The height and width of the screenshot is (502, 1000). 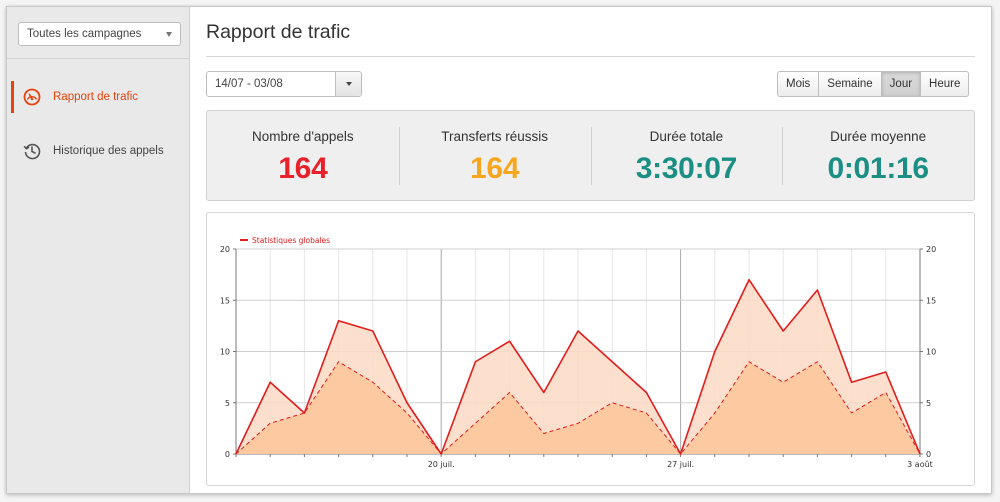 I want to click on stat-average-duration: Durée moyenne 0:01:16, so click(x=878, y=155).